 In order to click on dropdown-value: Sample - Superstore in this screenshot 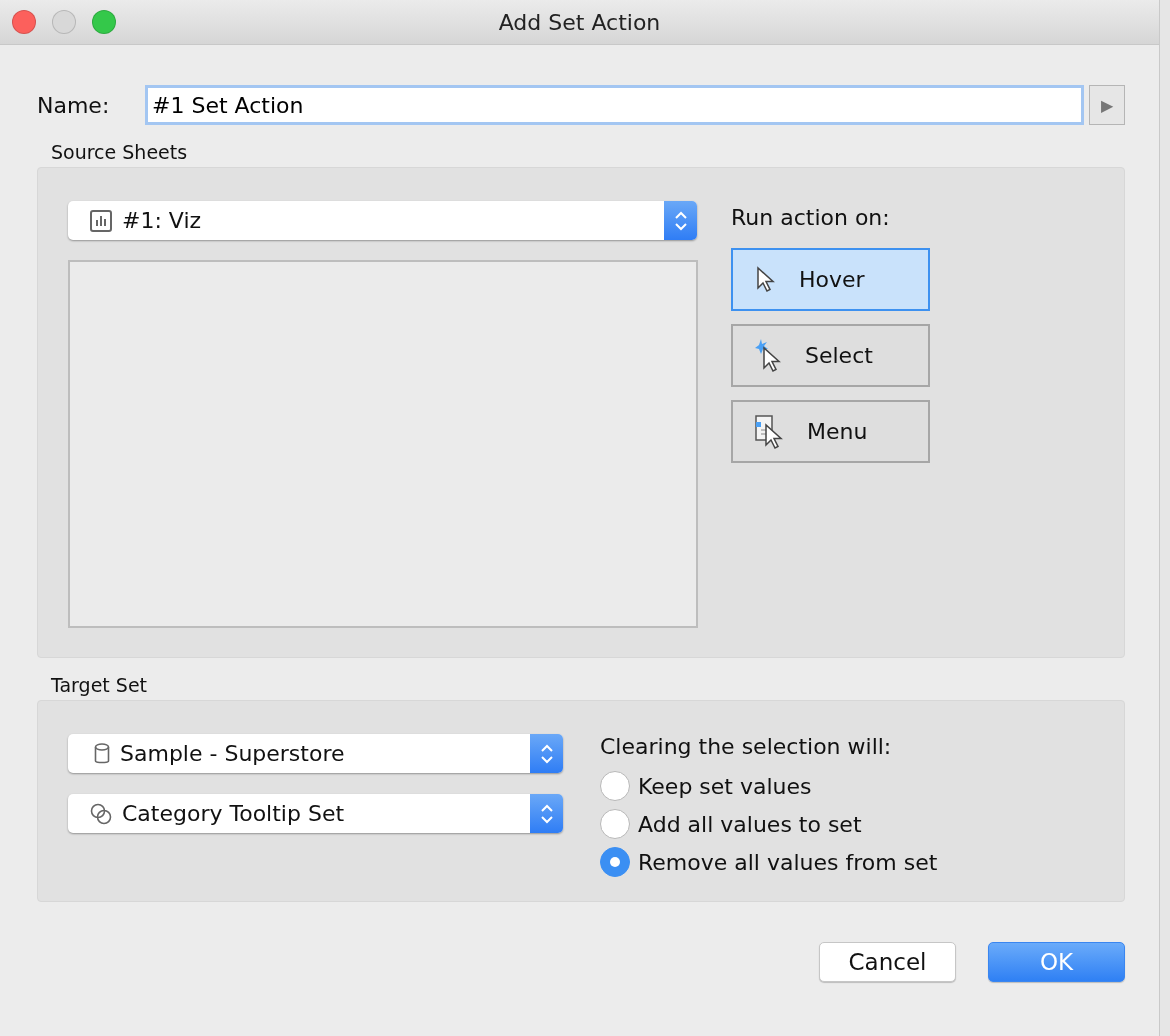, I will do `click(233, 753)`.